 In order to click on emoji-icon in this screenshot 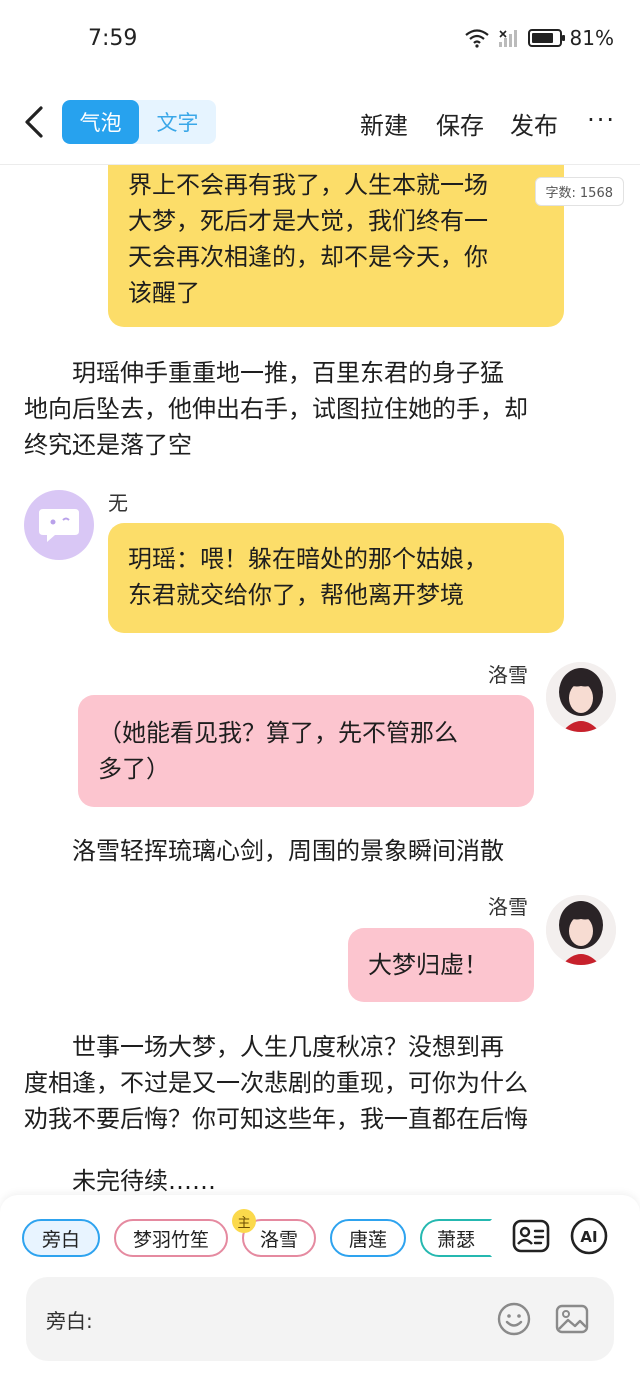, I will do `click(514, 1319)`.